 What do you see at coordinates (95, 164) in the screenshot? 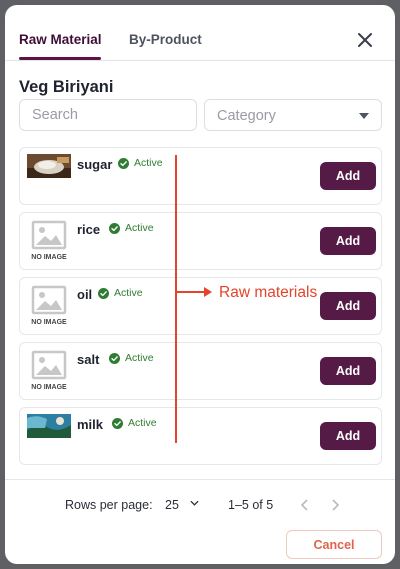
I see `item-name: sugar` at bounding box center [95, 164].